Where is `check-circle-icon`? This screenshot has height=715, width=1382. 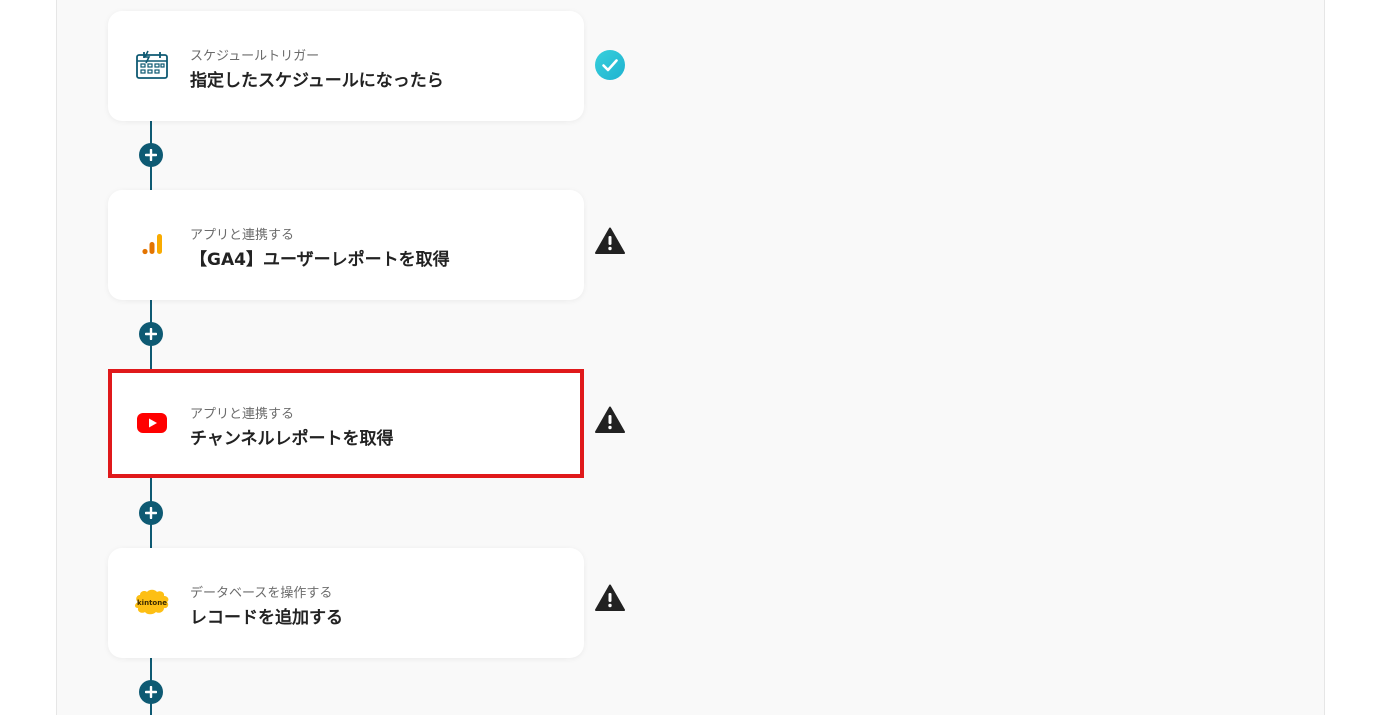
check-circle-icon is located at coordinates (610, 67).